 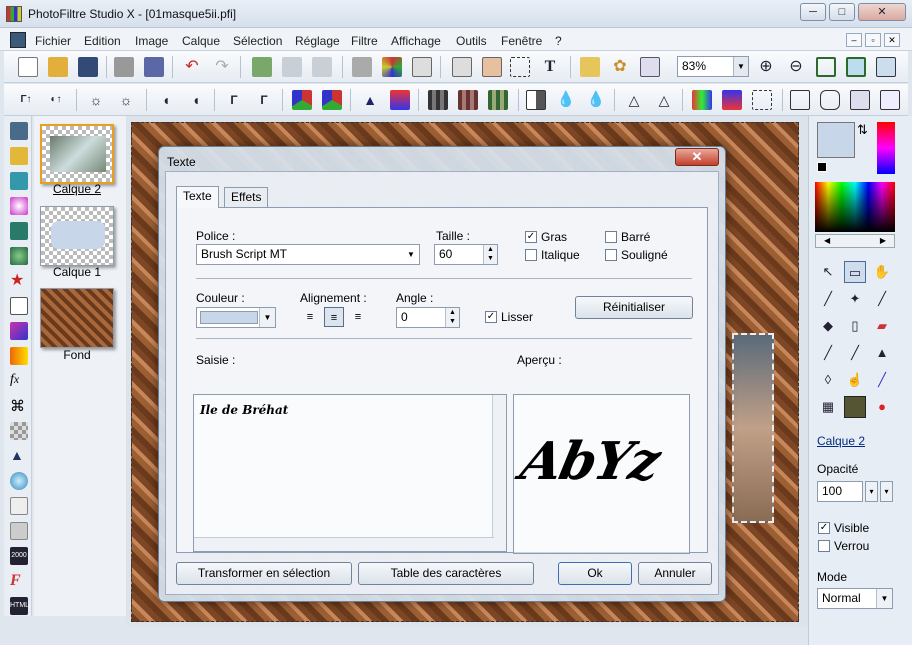 I want to click on filter-2-icon, so click(x=468, y=100).